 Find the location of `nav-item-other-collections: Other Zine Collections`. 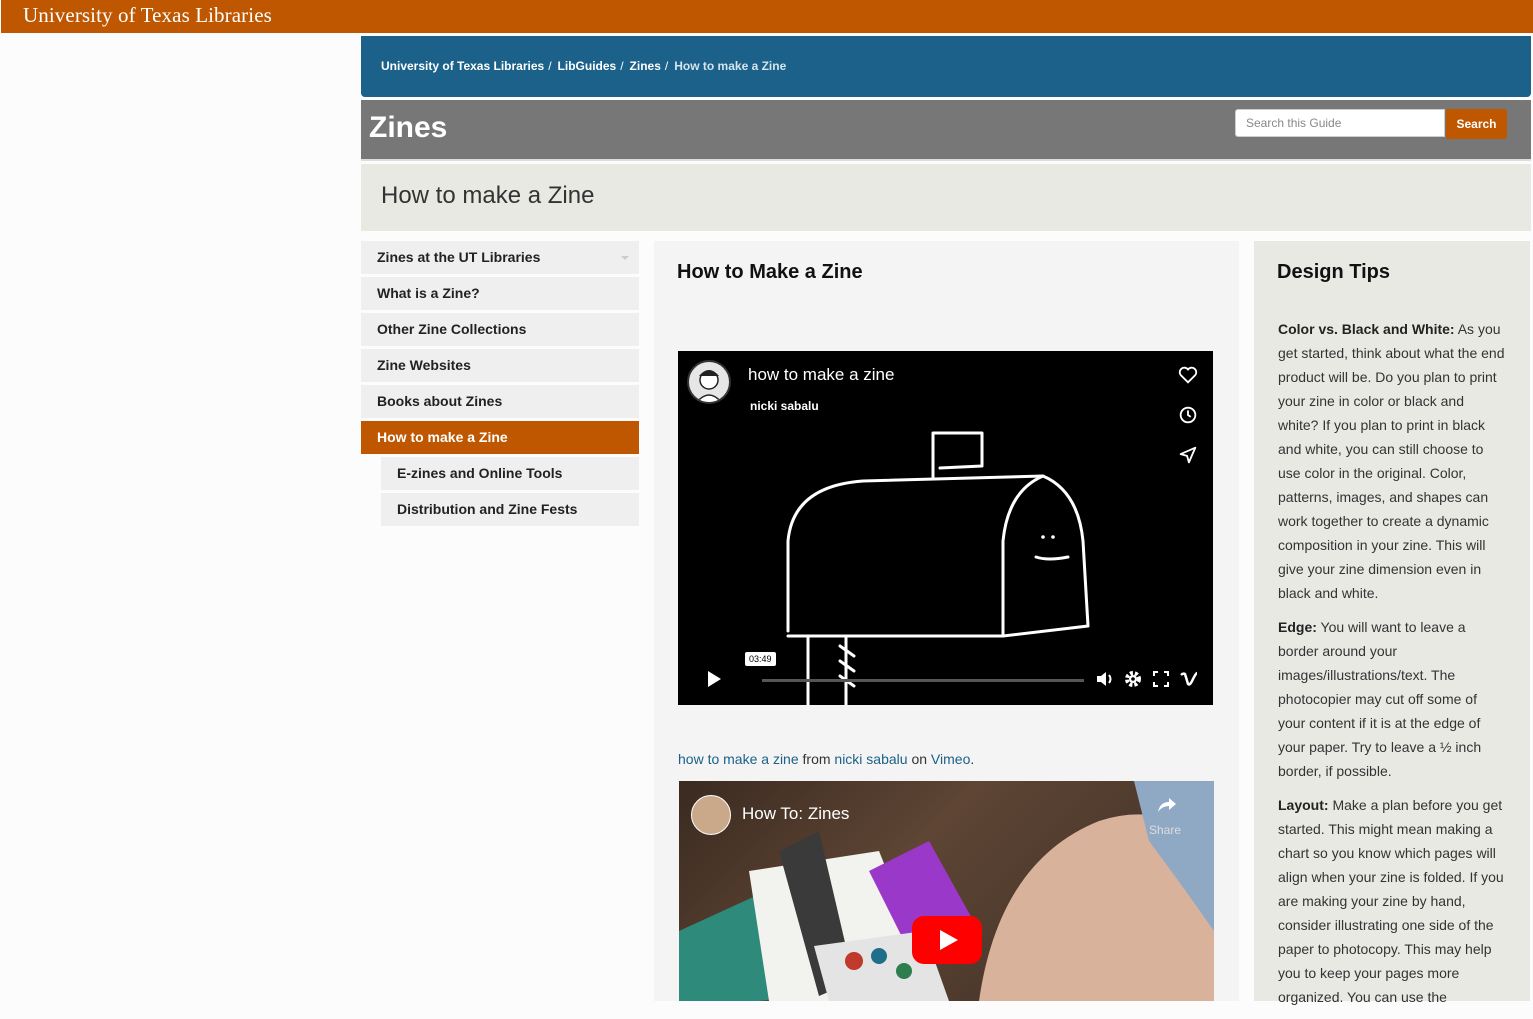

nav-item-other-collections: Other Zine Collections is located at coordinates (500, 329).